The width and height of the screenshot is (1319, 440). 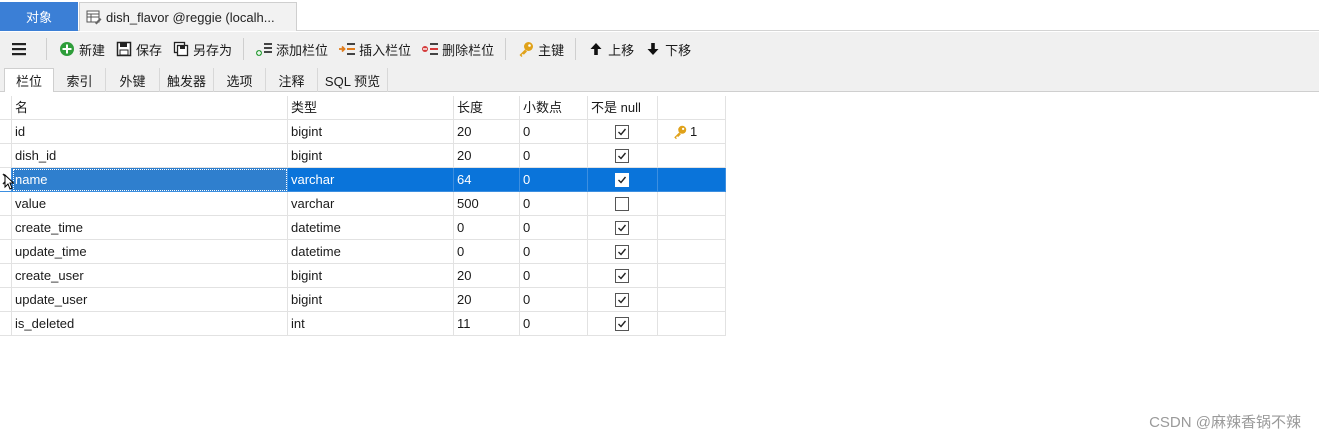 I want to click on toolbar-divider, so click(x=244, y=49).